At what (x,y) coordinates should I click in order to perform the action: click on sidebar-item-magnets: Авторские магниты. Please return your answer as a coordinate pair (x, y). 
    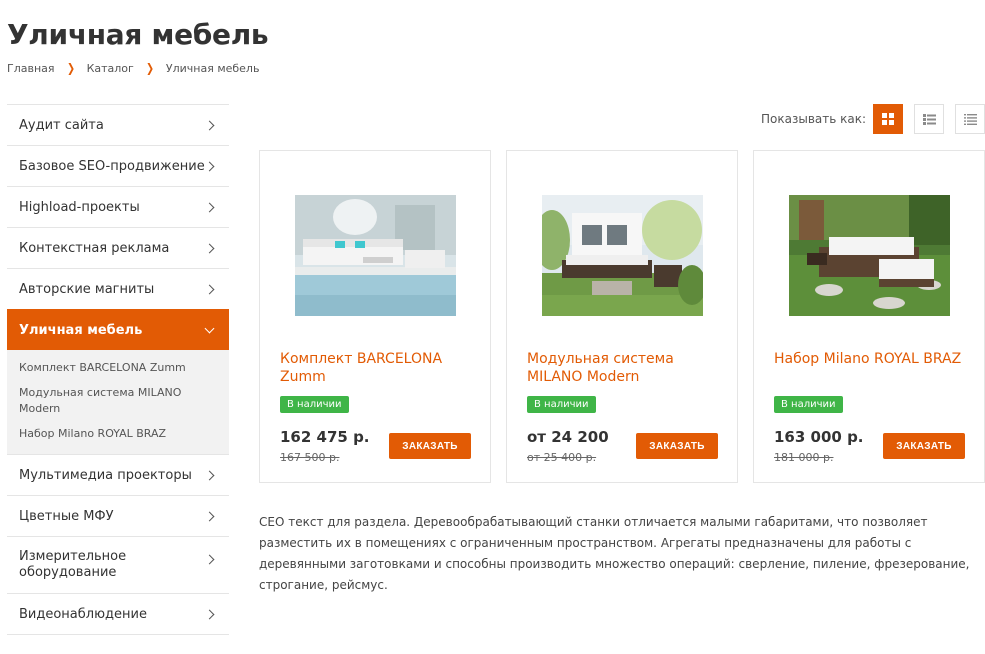
    Looking at the image, I should click on (118, 288).